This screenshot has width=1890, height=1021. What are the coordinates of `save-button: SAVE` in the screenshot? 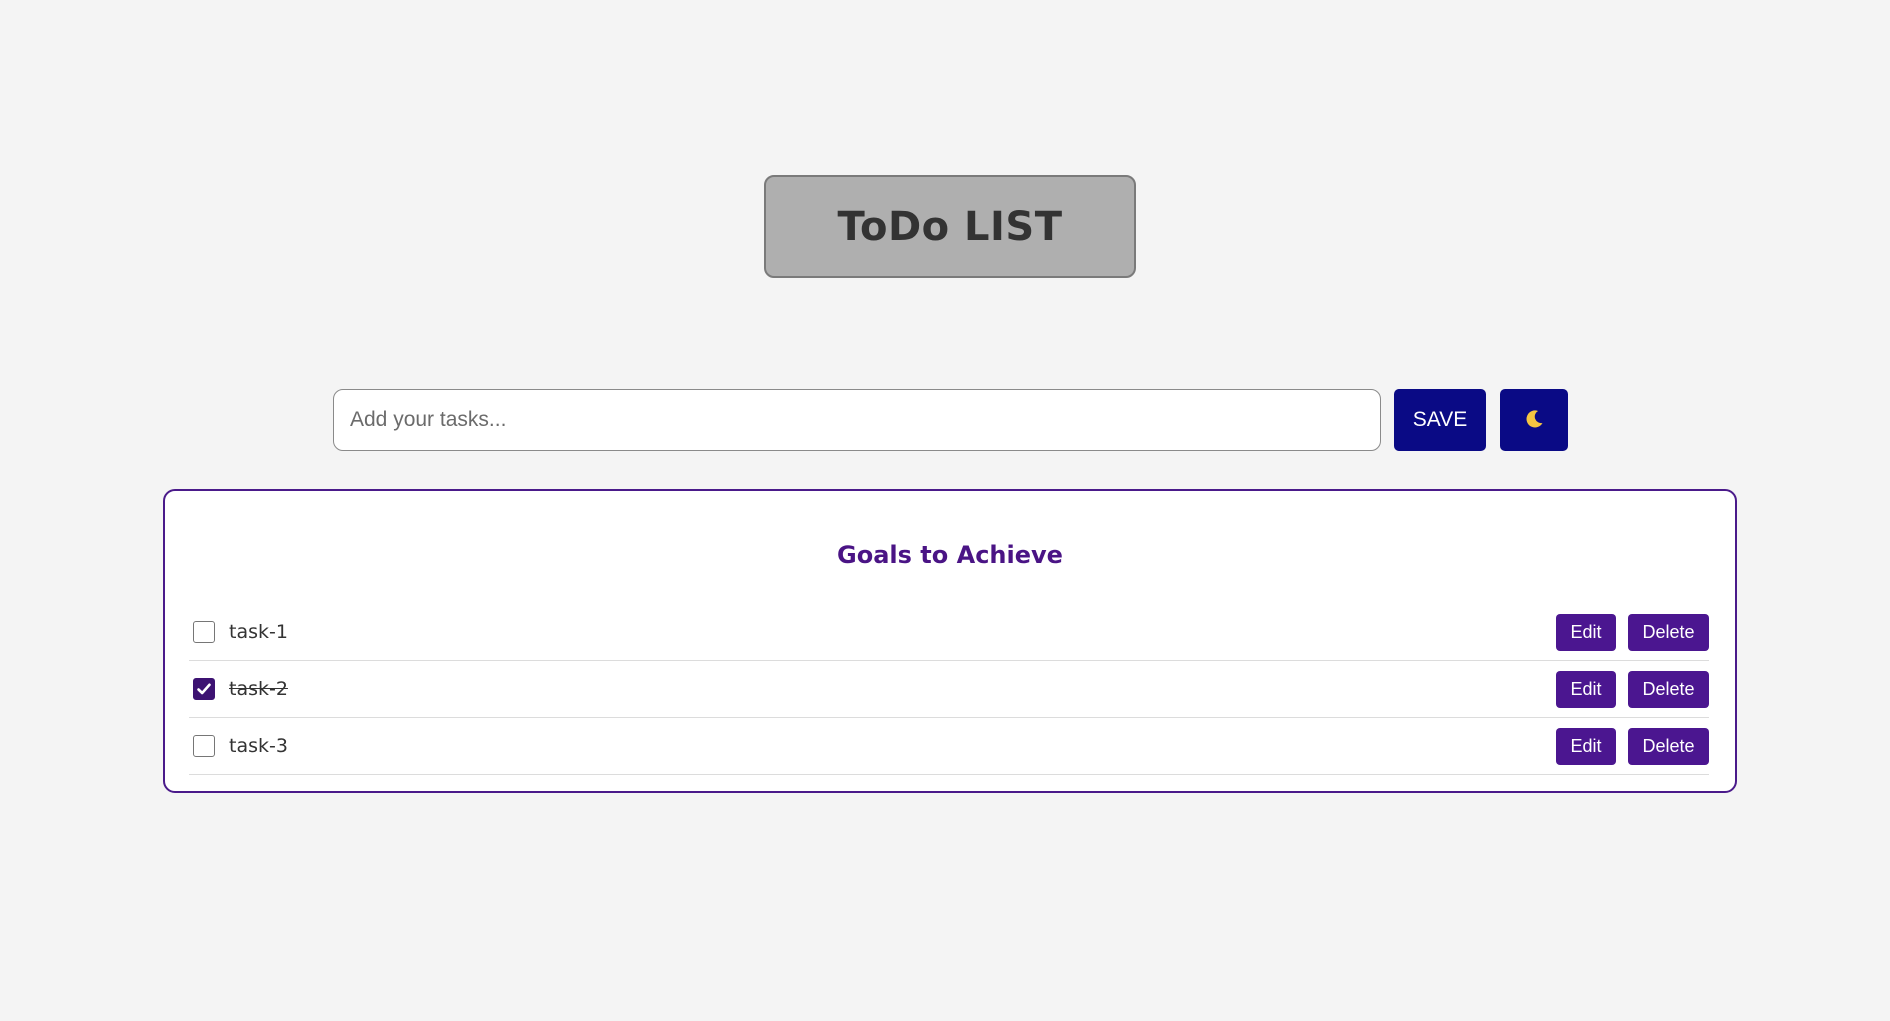 It's located at (1440, 420).